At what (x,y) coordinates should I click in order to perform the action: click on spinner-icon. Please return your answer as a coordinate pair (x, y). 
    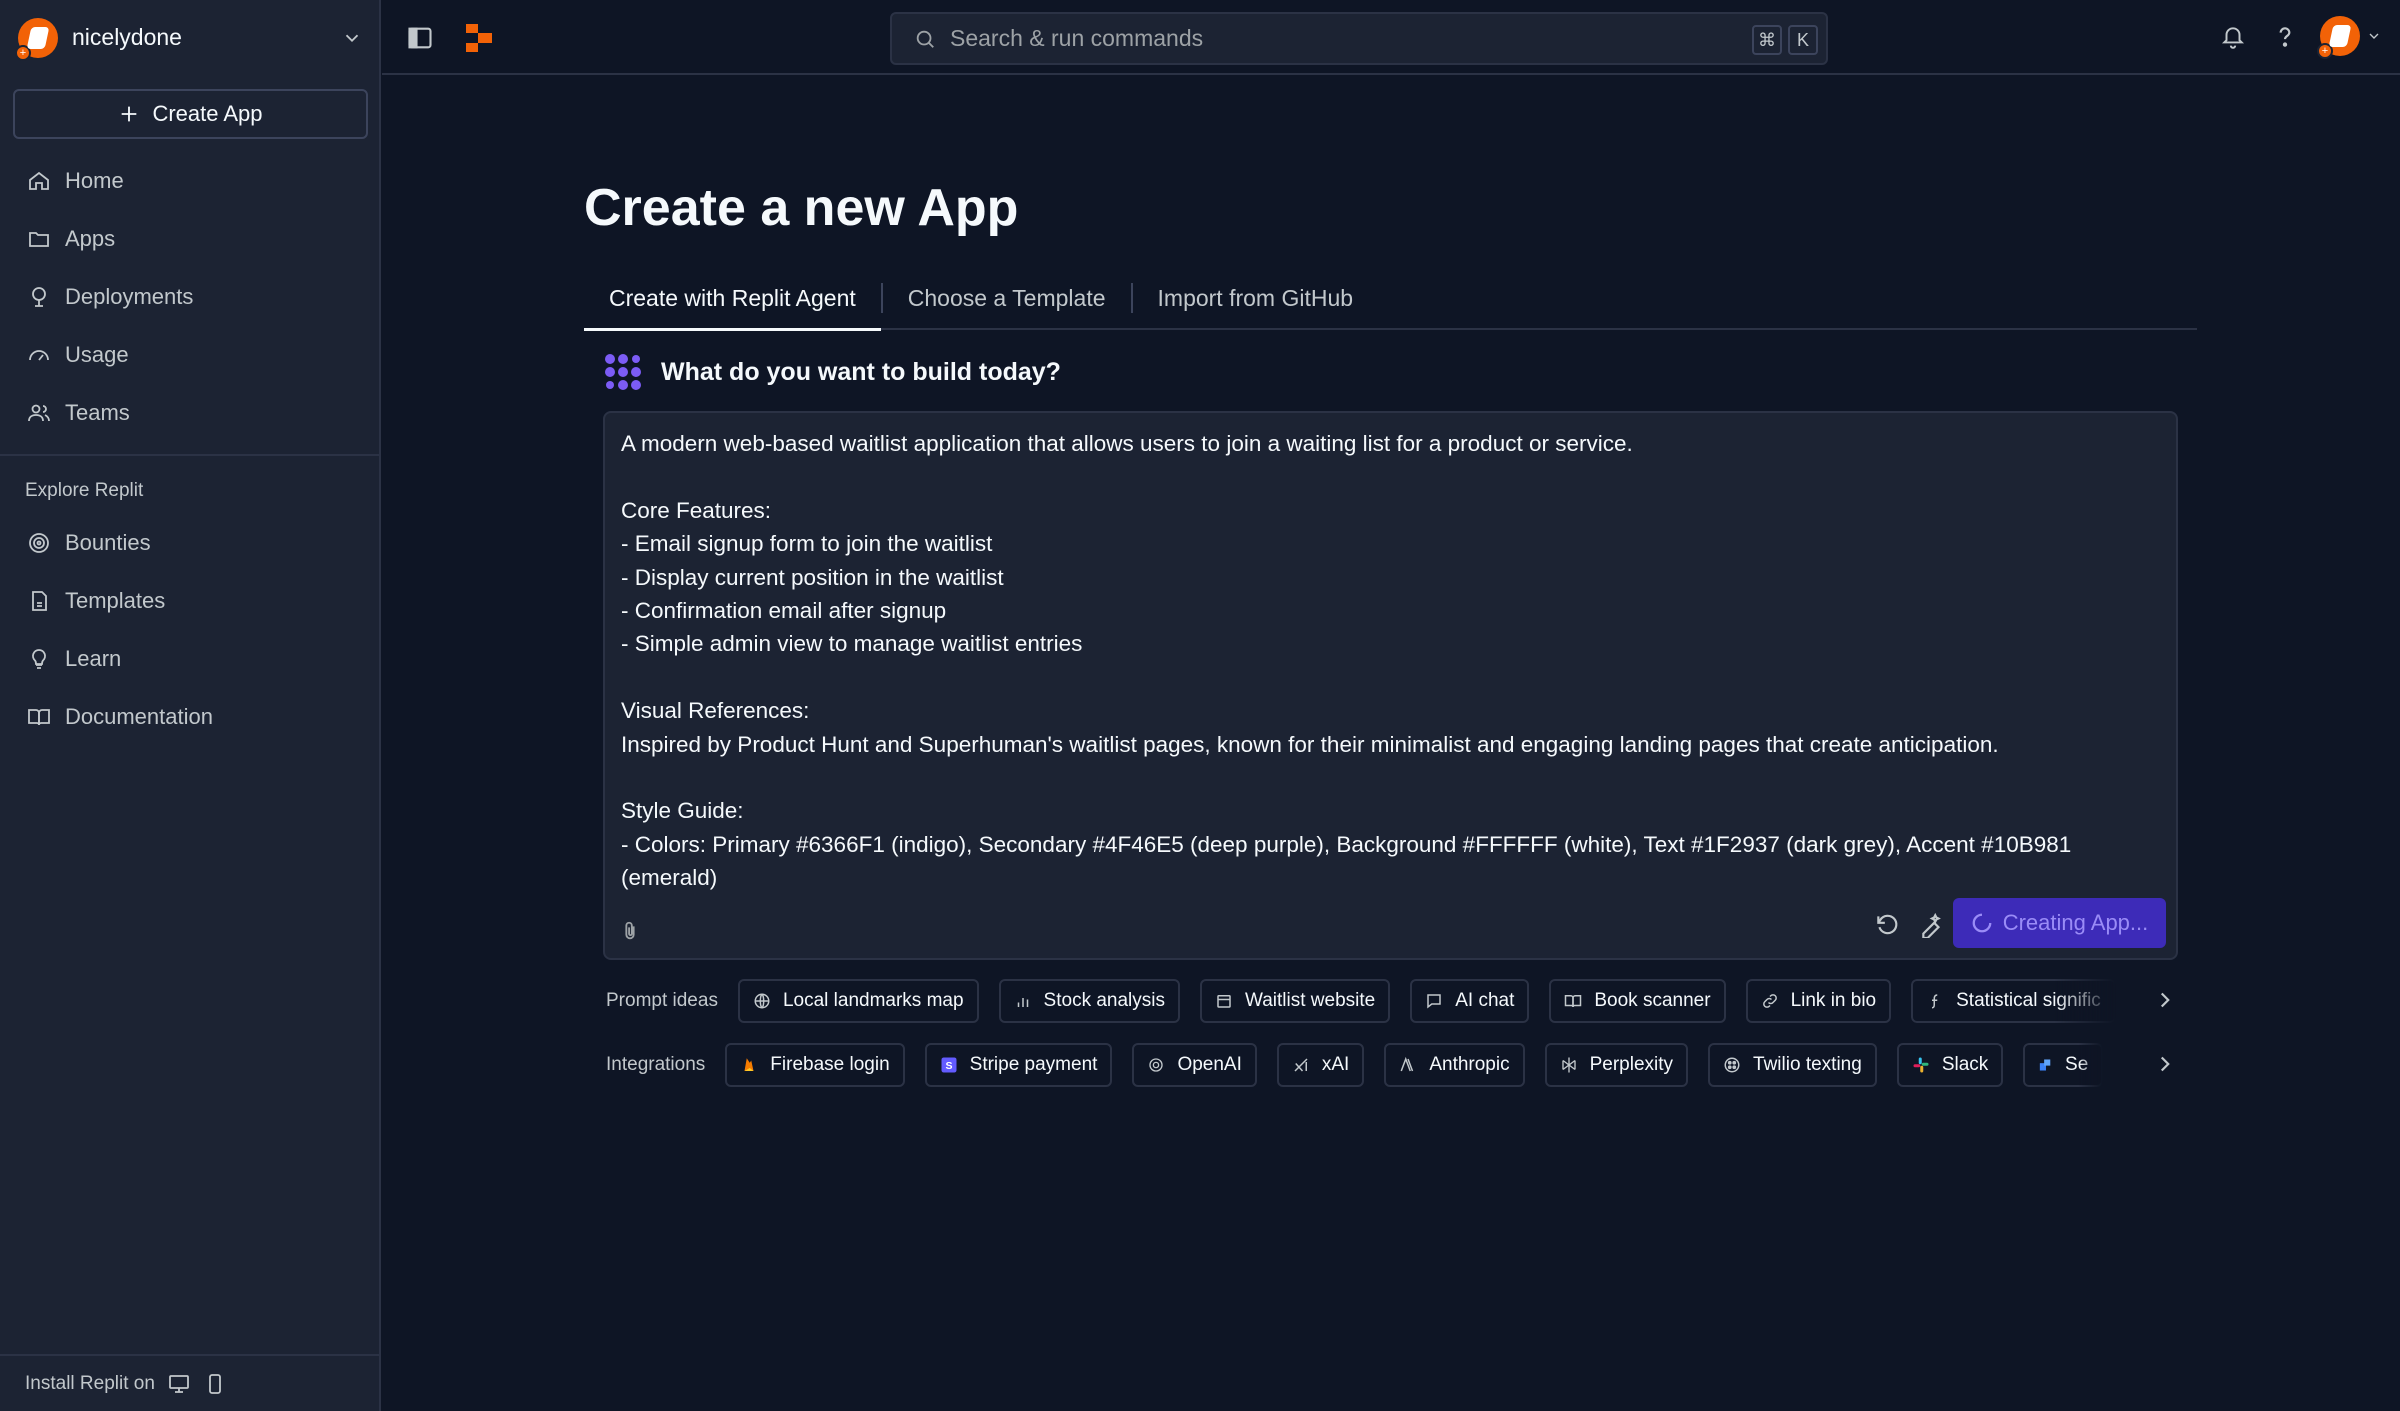
    Looking at the image, I should click on (1982, 923).